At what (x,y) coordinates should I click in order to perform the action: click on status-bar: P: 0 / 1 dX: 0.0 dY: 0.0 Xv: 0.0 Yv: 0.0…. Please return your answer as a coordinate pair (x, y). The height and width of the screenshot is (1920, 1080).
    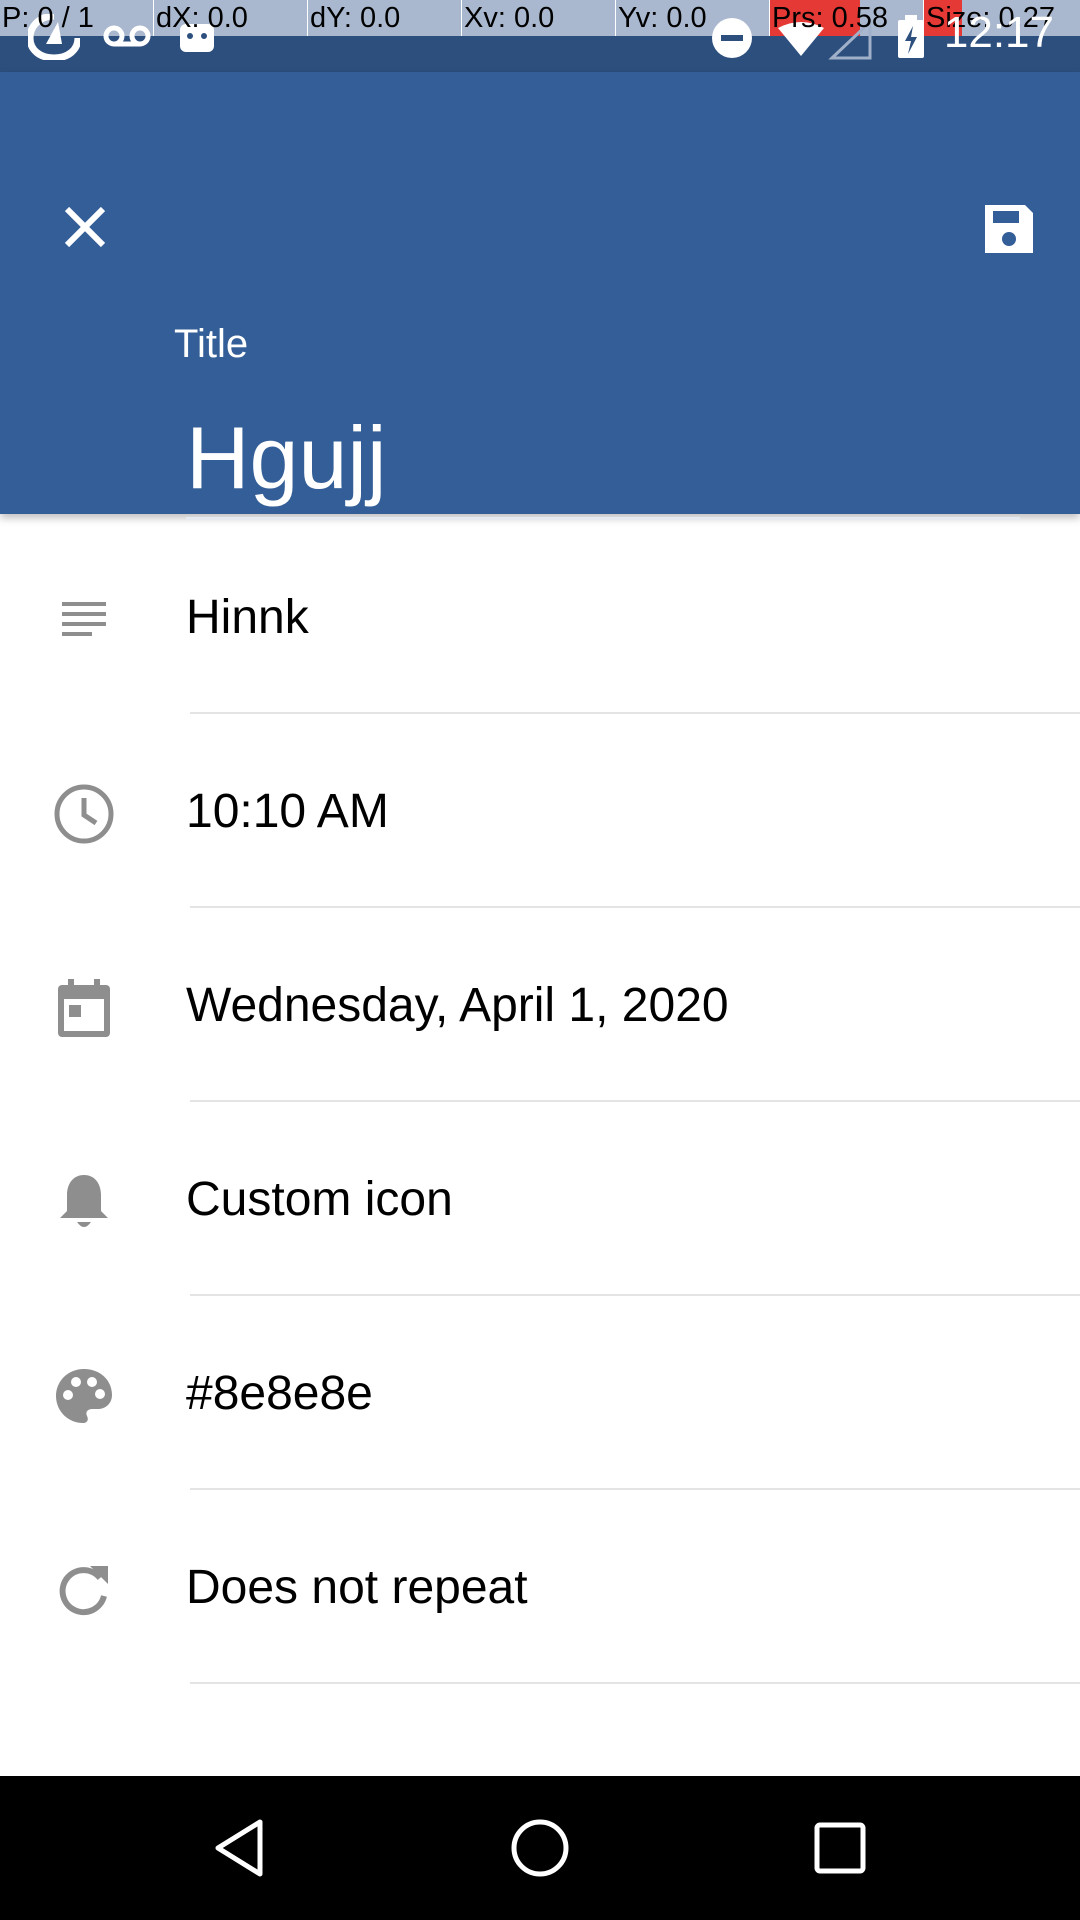
    Looking at the image, I should click on (540, 36).